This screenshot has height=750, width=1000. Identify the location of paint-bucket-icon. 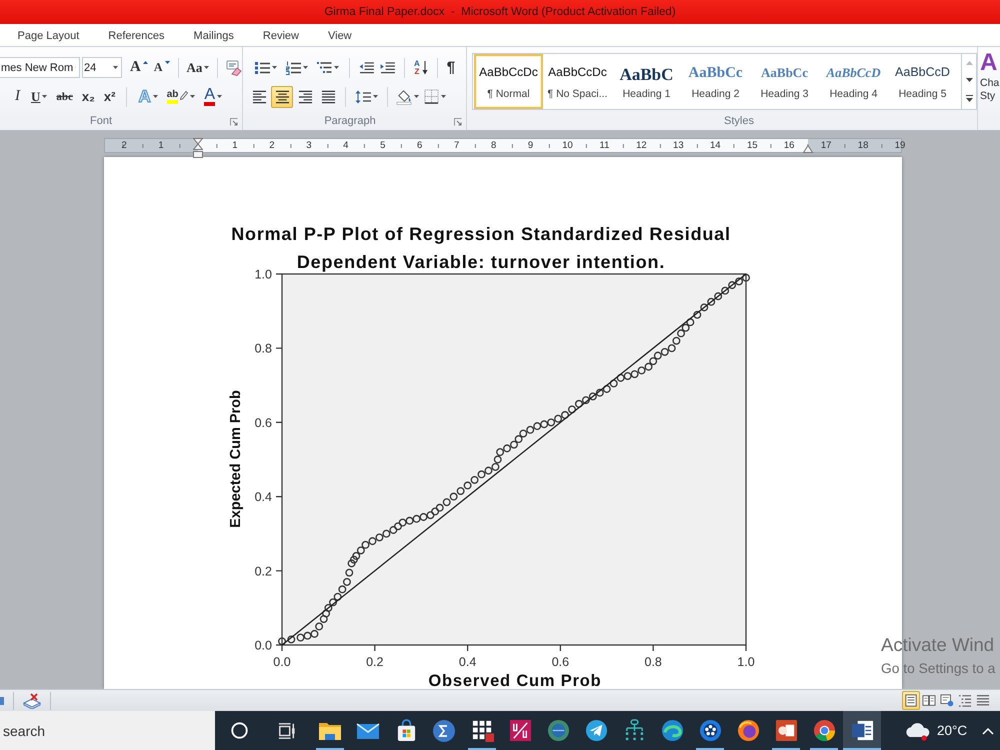
(404, 96).